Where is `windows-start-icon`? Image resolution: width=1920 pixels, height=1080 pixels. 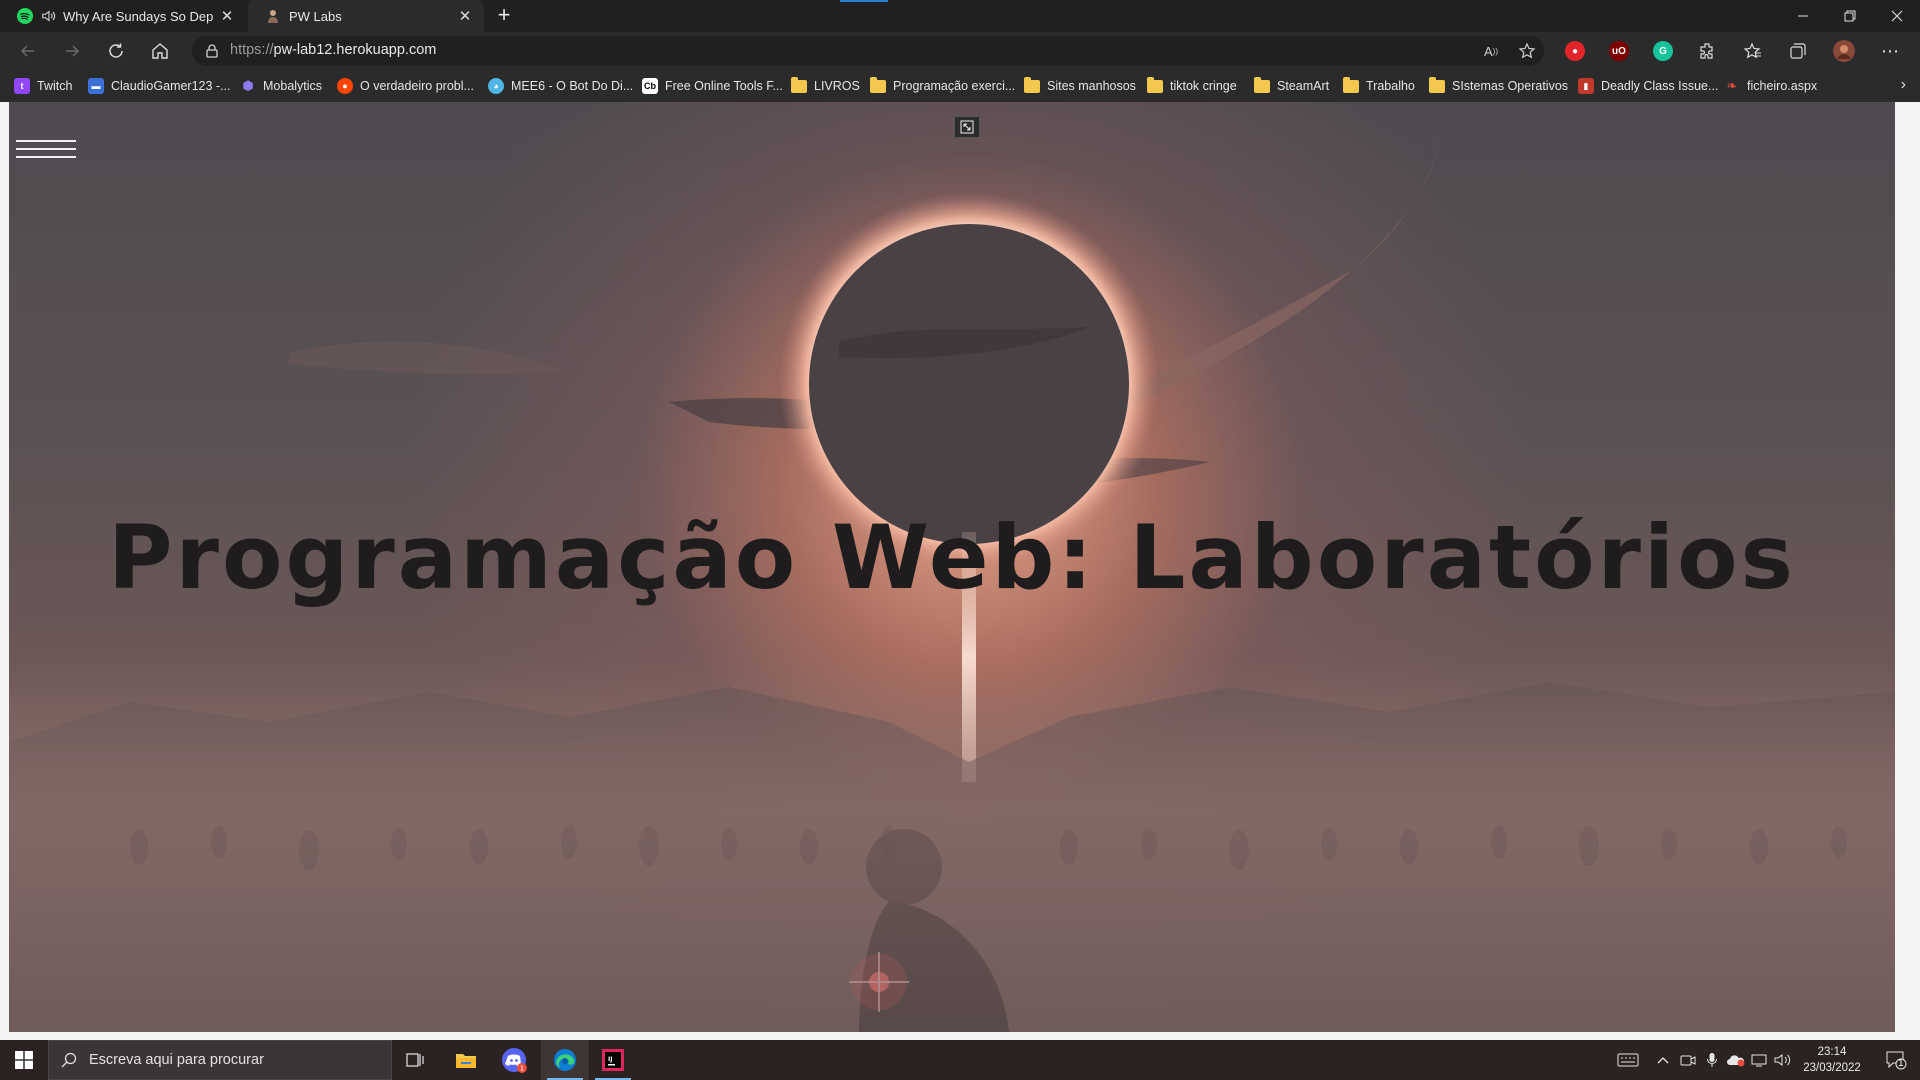
windows-start-icon is located at coordinates (24, 1060).